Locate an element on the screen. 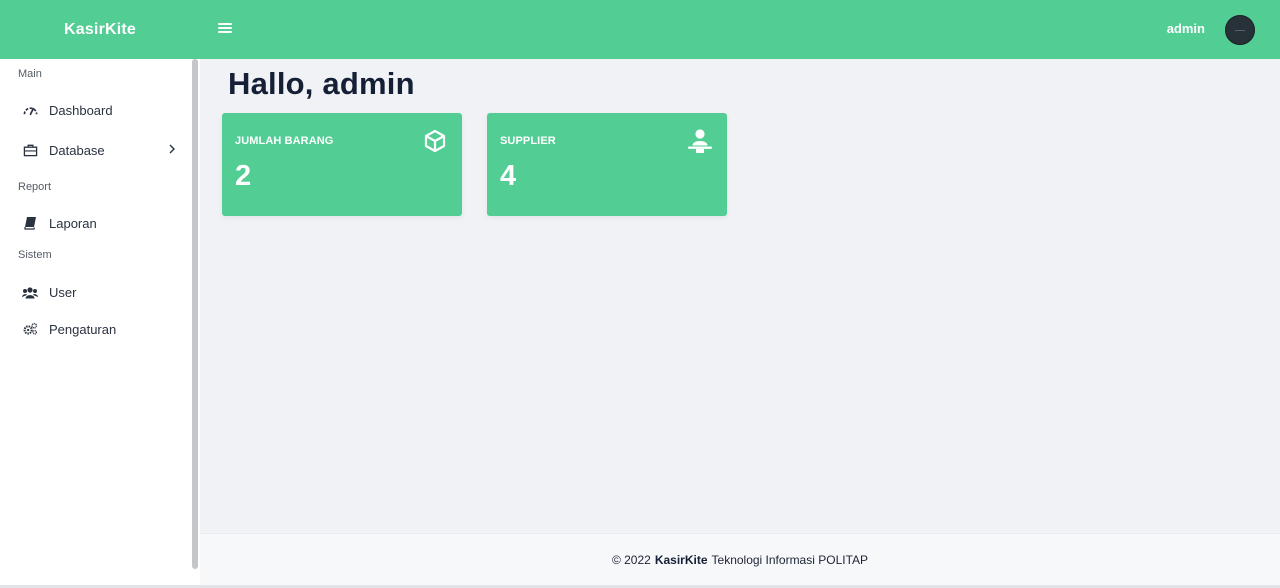 The width and height of the screenshot is (1280, 588). sidebar-item-label: User is located at coordinates (63, 292).